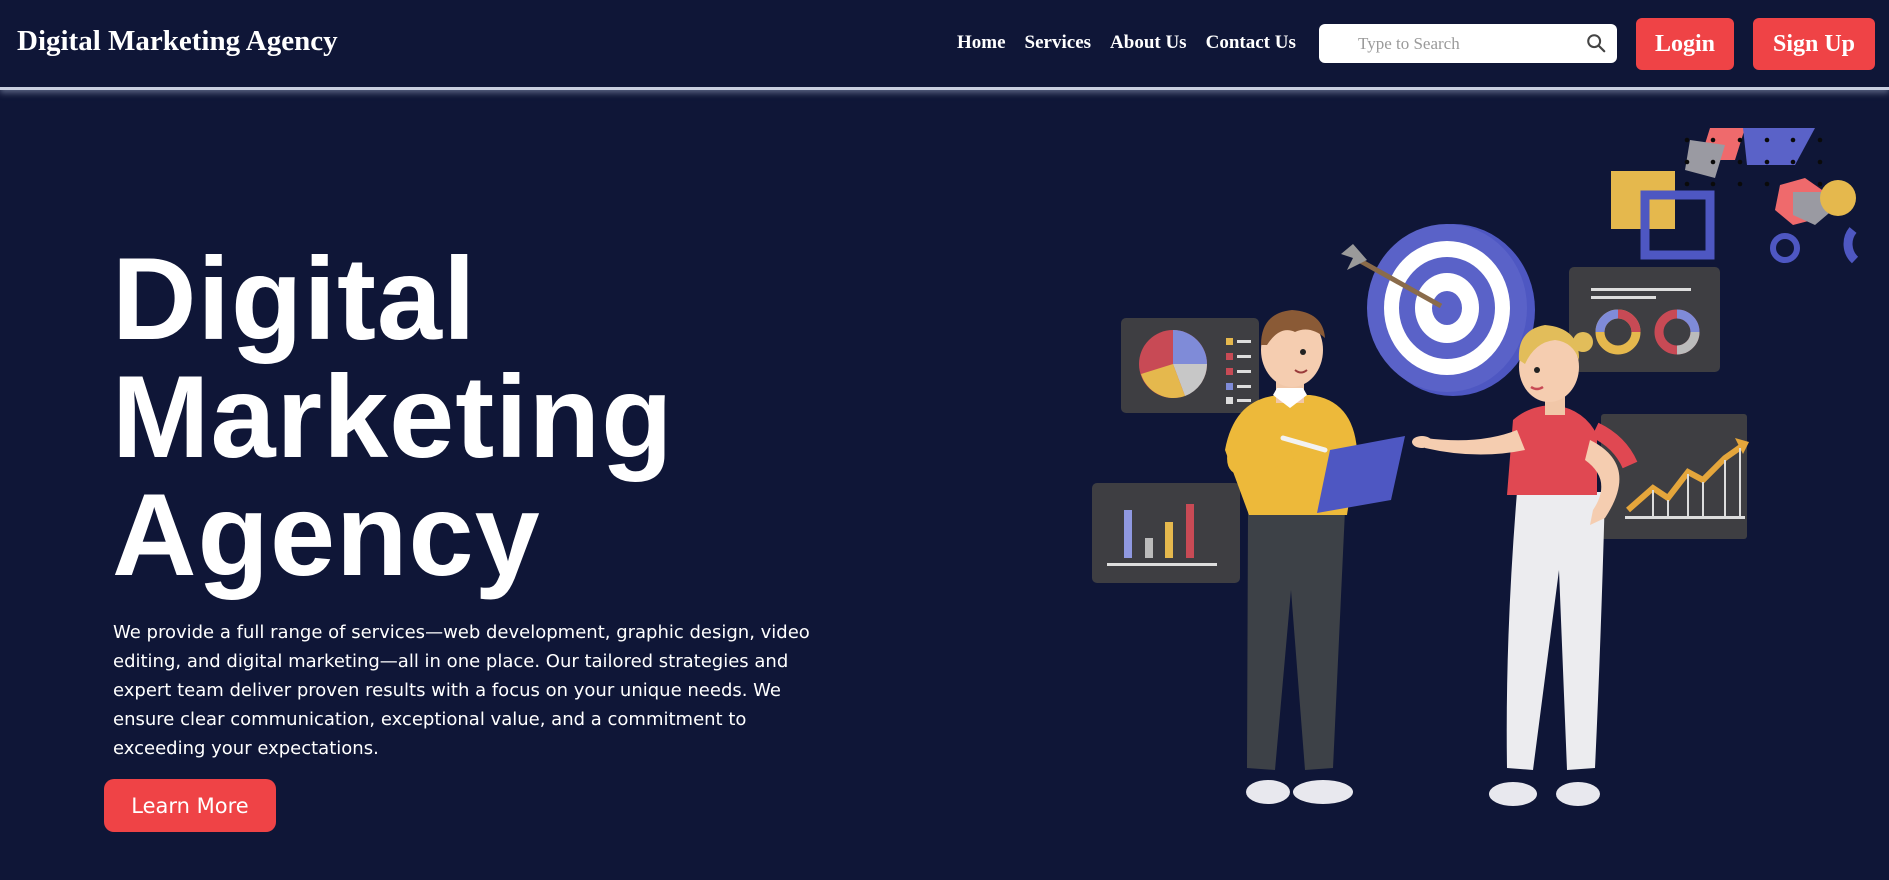 Image resolution: width=1889 pixels, height=880 pixels. What do you see at coordinates (177, 41) in the screenshot?
I see `brand-logo-text: Digital Marketing Agency` at bounding box center [177, 41].